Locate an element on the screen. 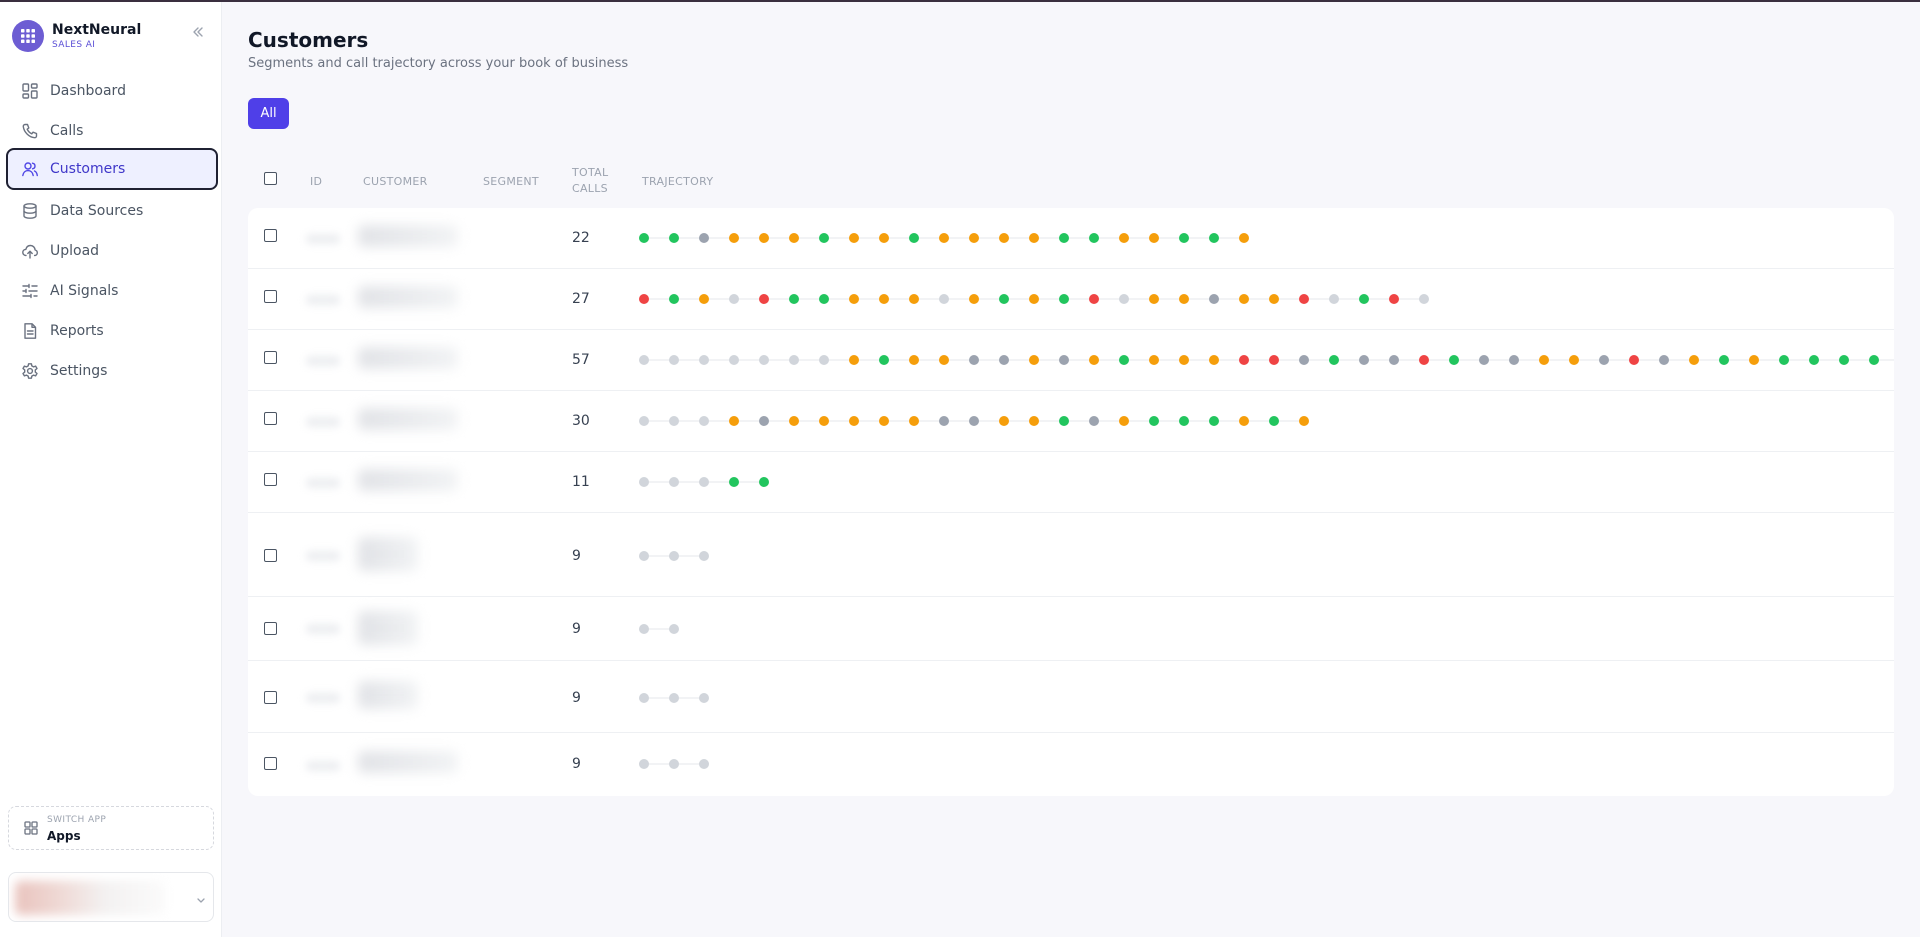  nav-item-customers: Customers is located at coordinates (112, 169).